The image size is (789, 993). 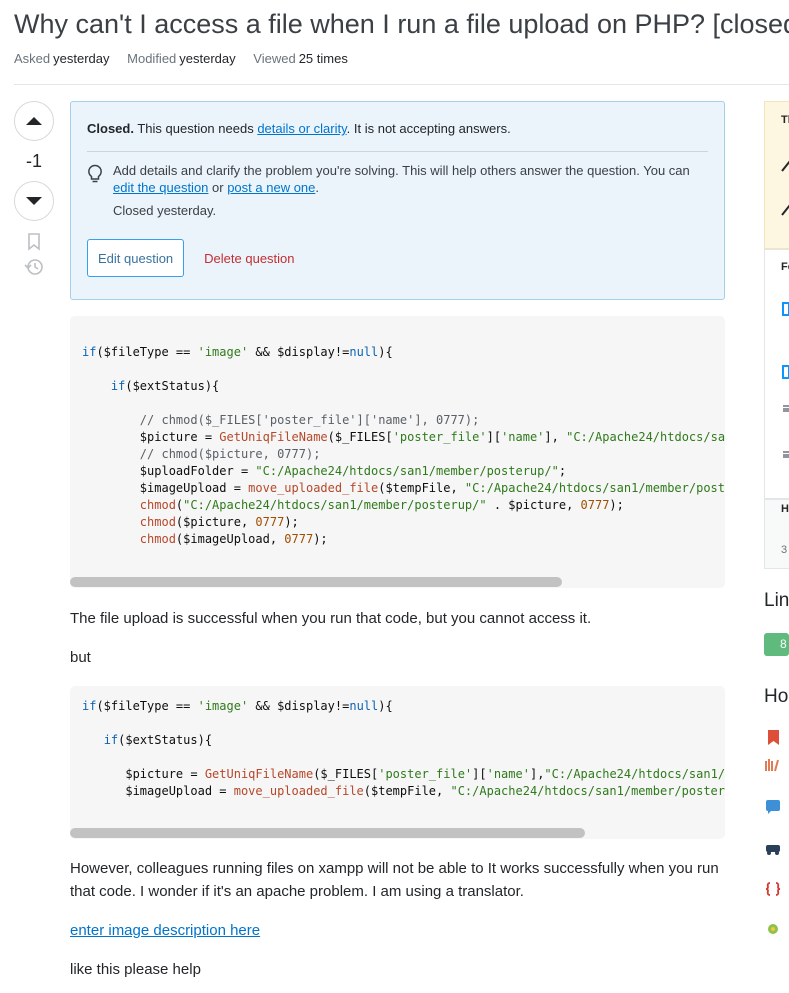 What do you see at coordinates (110, 128) in the screenshot?
I see `closed-label: Closed.` at bounding box center [110, 128].